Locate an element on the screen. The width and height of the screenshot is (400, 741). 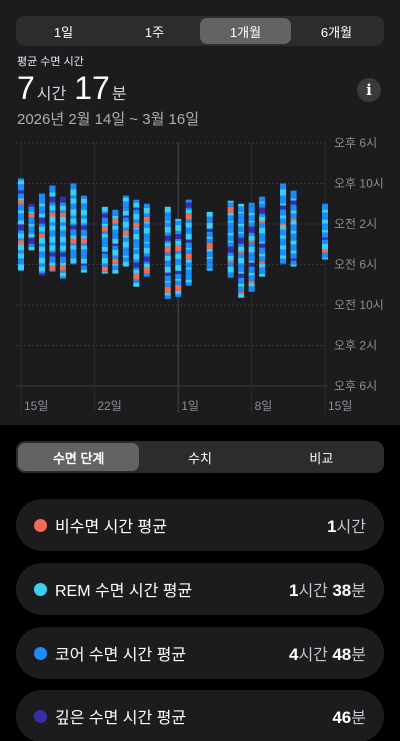
tab-amounts: 수치 is located at coordinates (199, 457).